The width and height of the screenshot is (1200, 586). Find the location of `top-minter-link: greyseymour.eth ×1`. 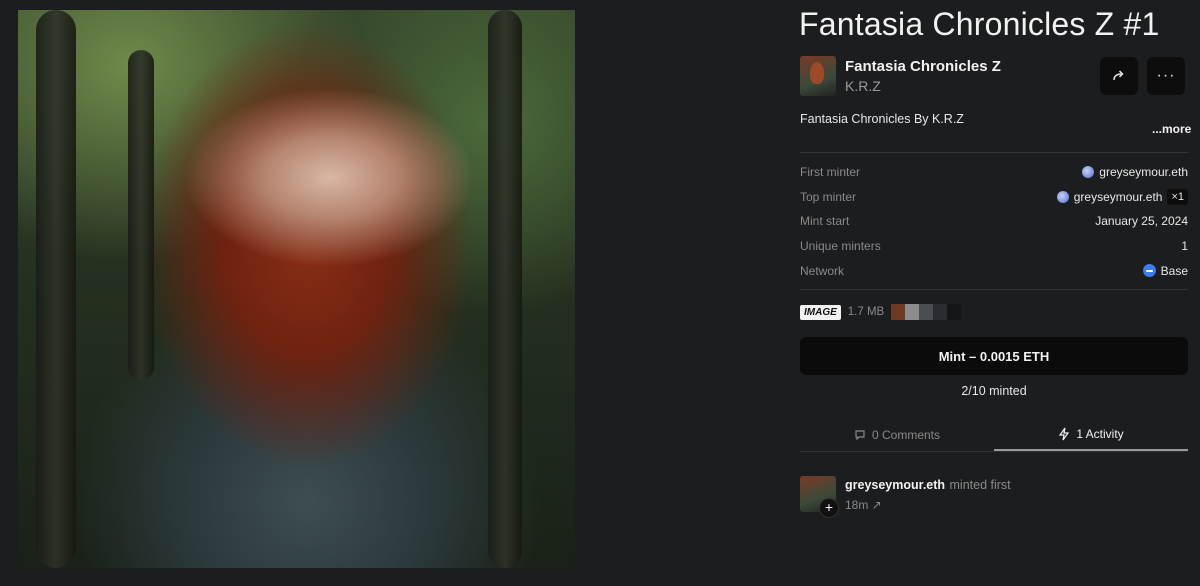

top-minter-link: greyseymour.eth ×1 is located at coordinates (1122, 196).